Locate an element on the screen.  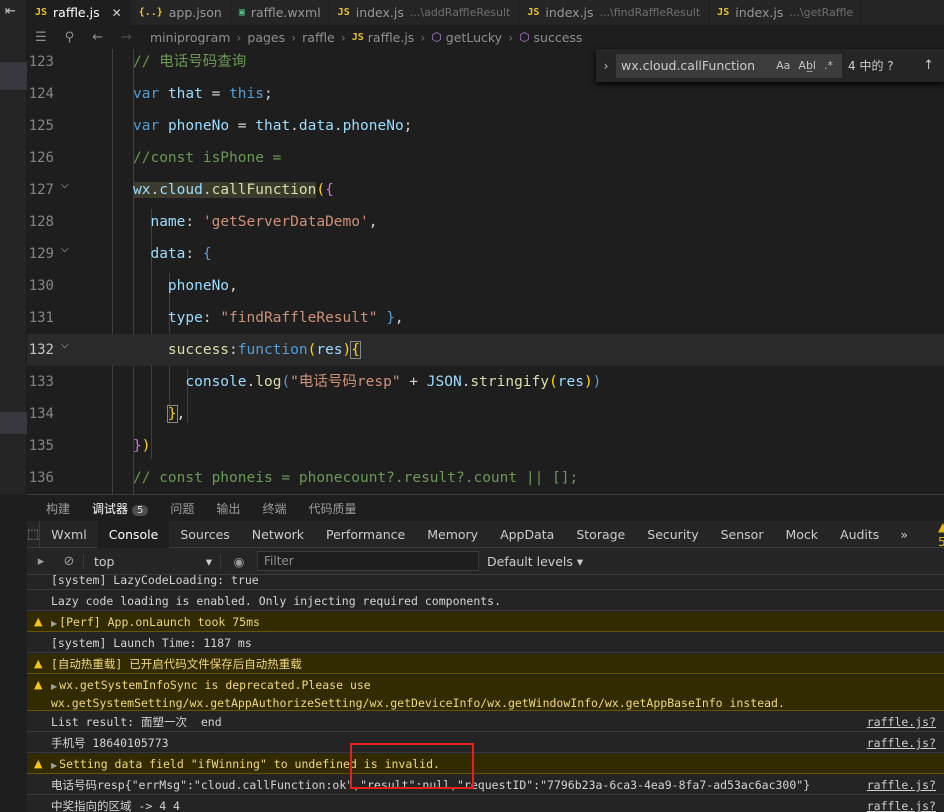
devtools-tab: AppData is located at coordinates (527, 534).